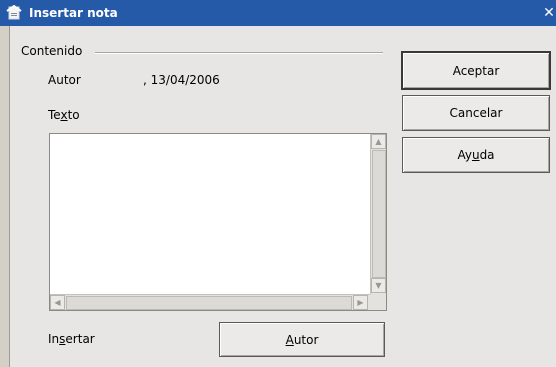  What do you see at coordinates (54, 51) in the screenshot?
I see `group-label-contenido: Contenido` at bounding box center [54, 51].